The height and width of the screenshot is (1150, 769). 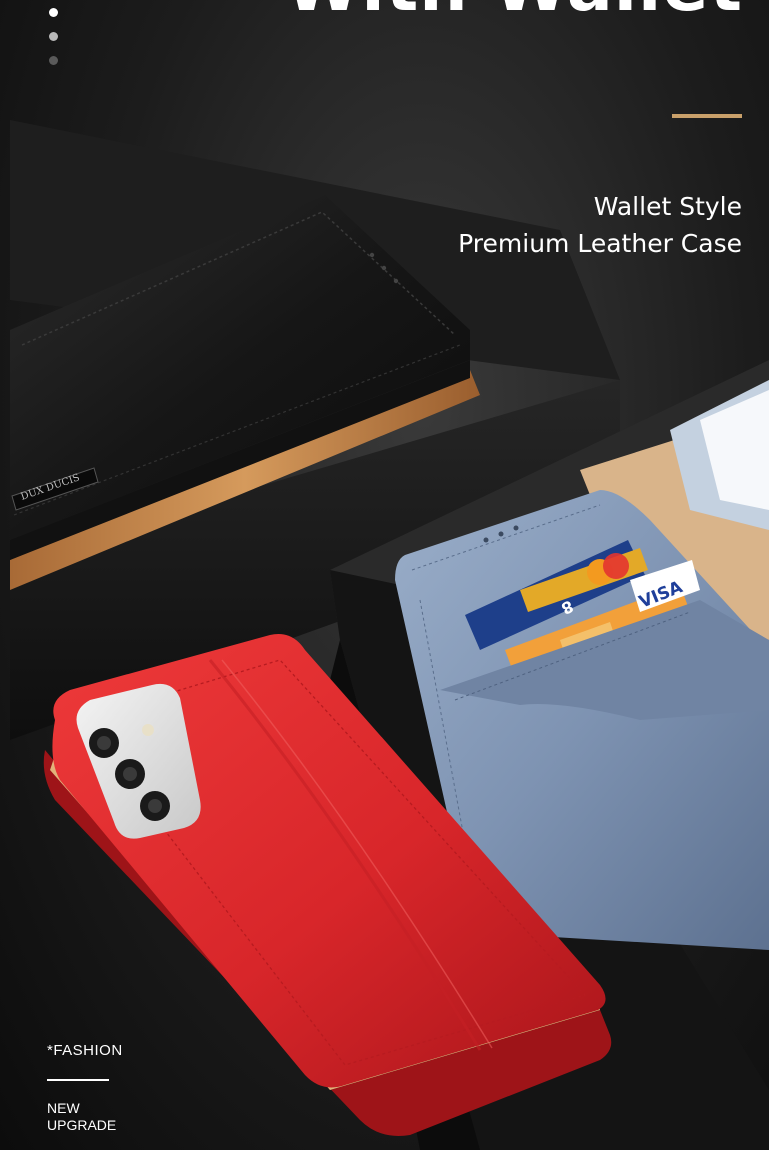 What do you see at coordinates (667, 206) in the screenshot?
I see `subtitle-line-1: Wallet Style` at bounding box center [667, 206].